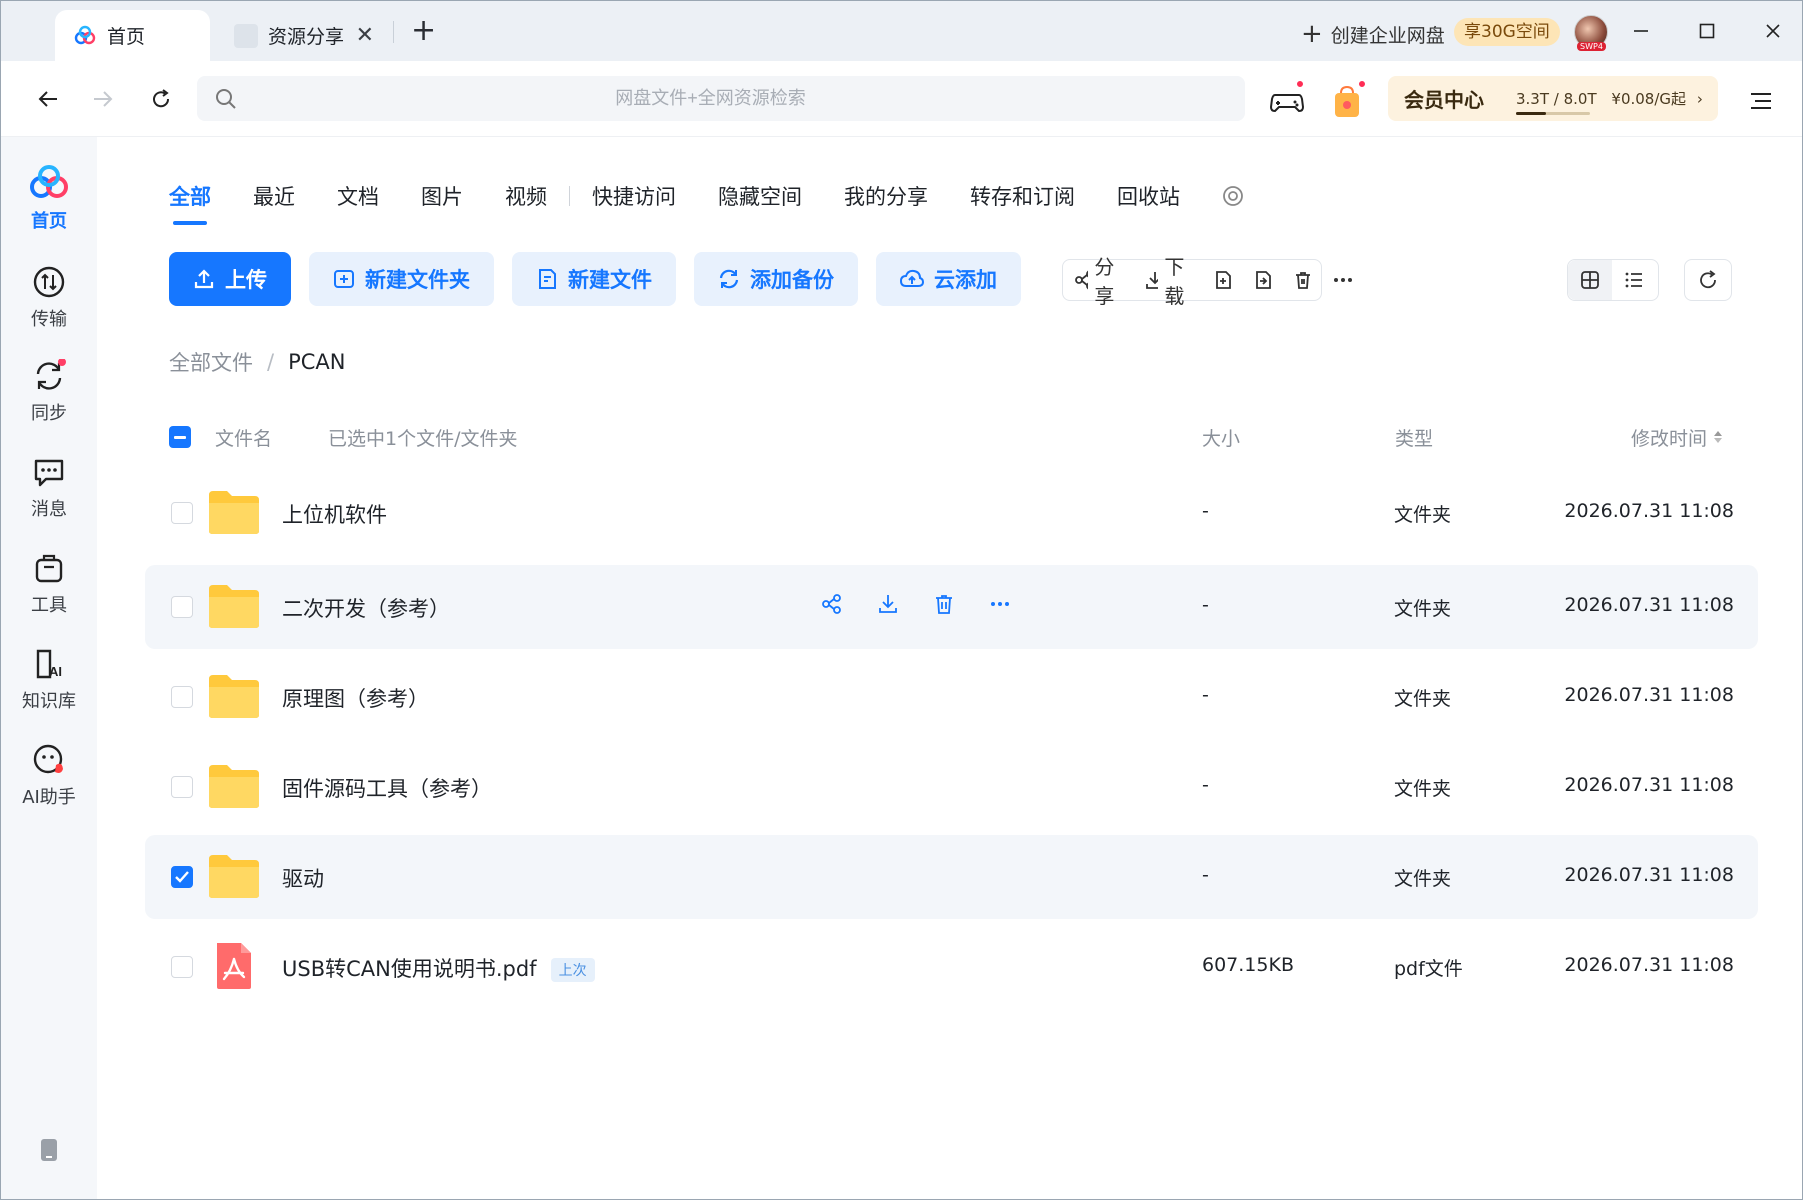  Describe the element at coordinates (965, 280) in the screenshot. I see `cloud-add-label: 云添加` at that location.